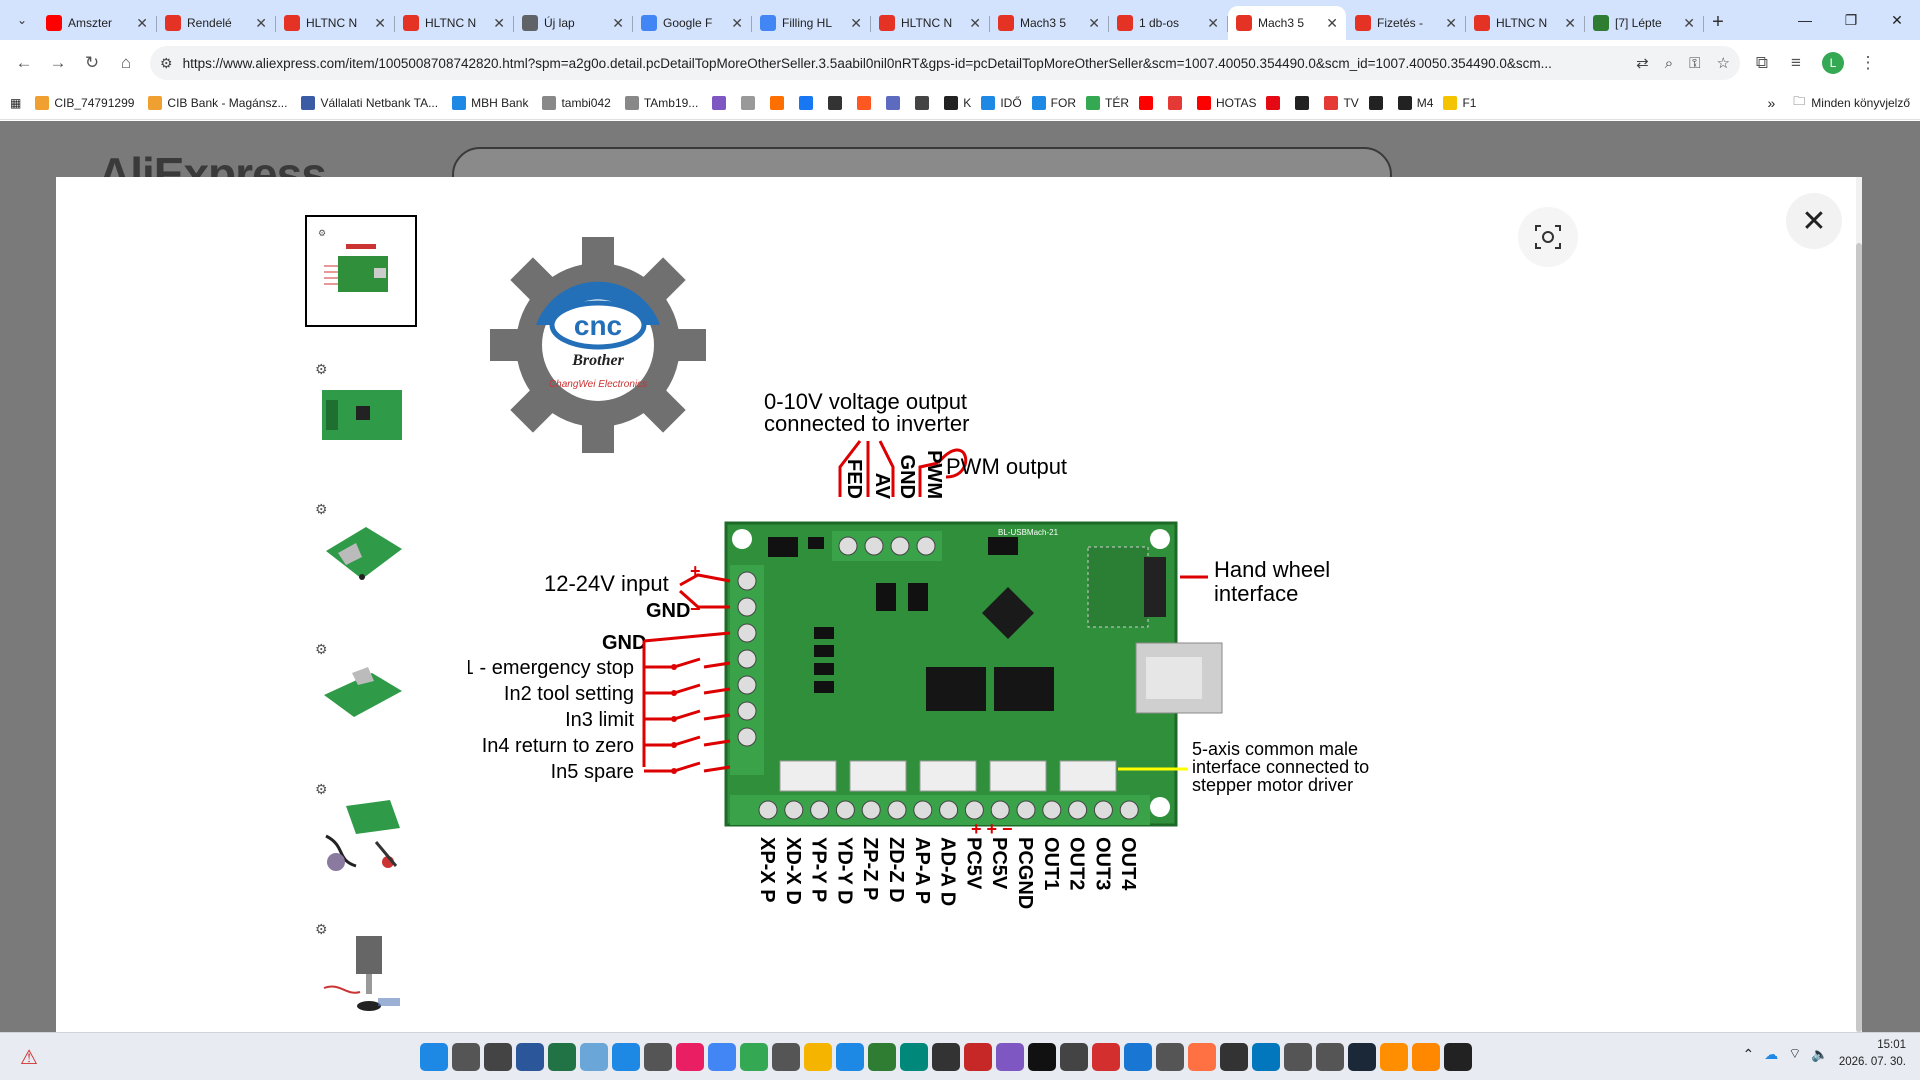 The height and width of the screenshot is (1080, 1920). What do you see at coordinates (1749, 1054) in the screenshot?
I see `chevron-up-icon: ⌃` at bounding box center [1749, 1054].